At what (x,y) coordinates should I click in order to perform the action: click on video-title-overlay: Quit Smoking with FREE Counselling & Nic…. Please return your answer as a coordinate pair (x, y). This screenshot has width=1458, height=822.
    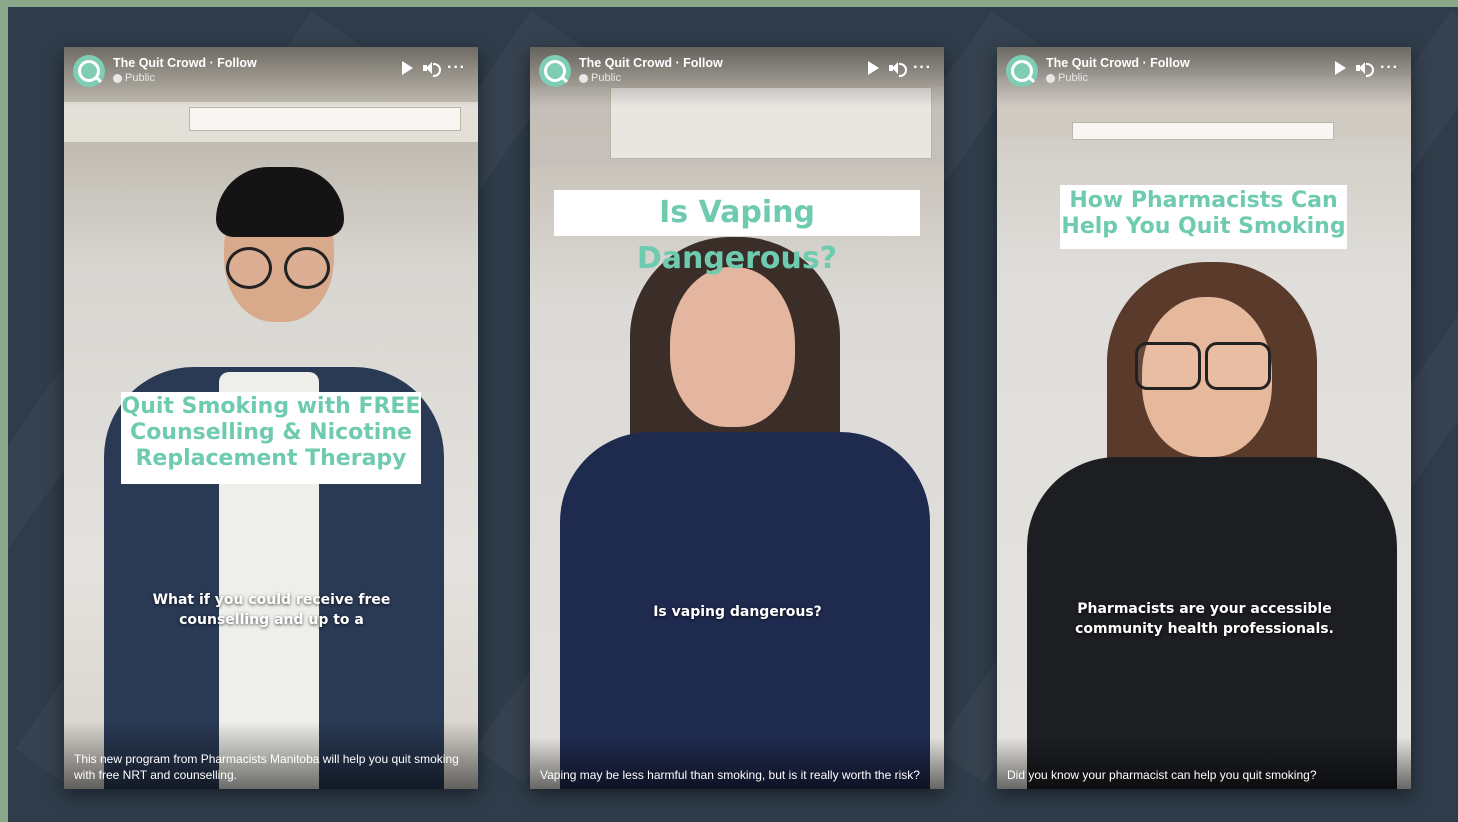
    Looking at the image, I should click on (271, 438).